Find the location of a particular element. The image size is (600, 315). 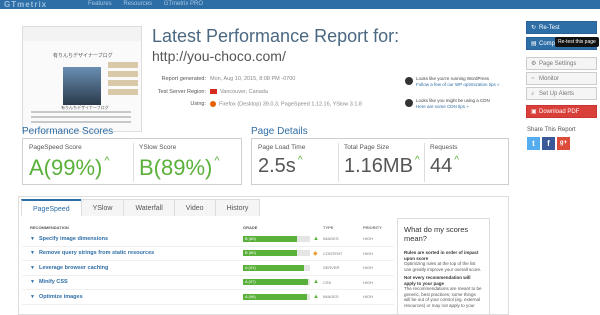

tab-pagespeed: PageSpeed is located at coordinates (51, 207).